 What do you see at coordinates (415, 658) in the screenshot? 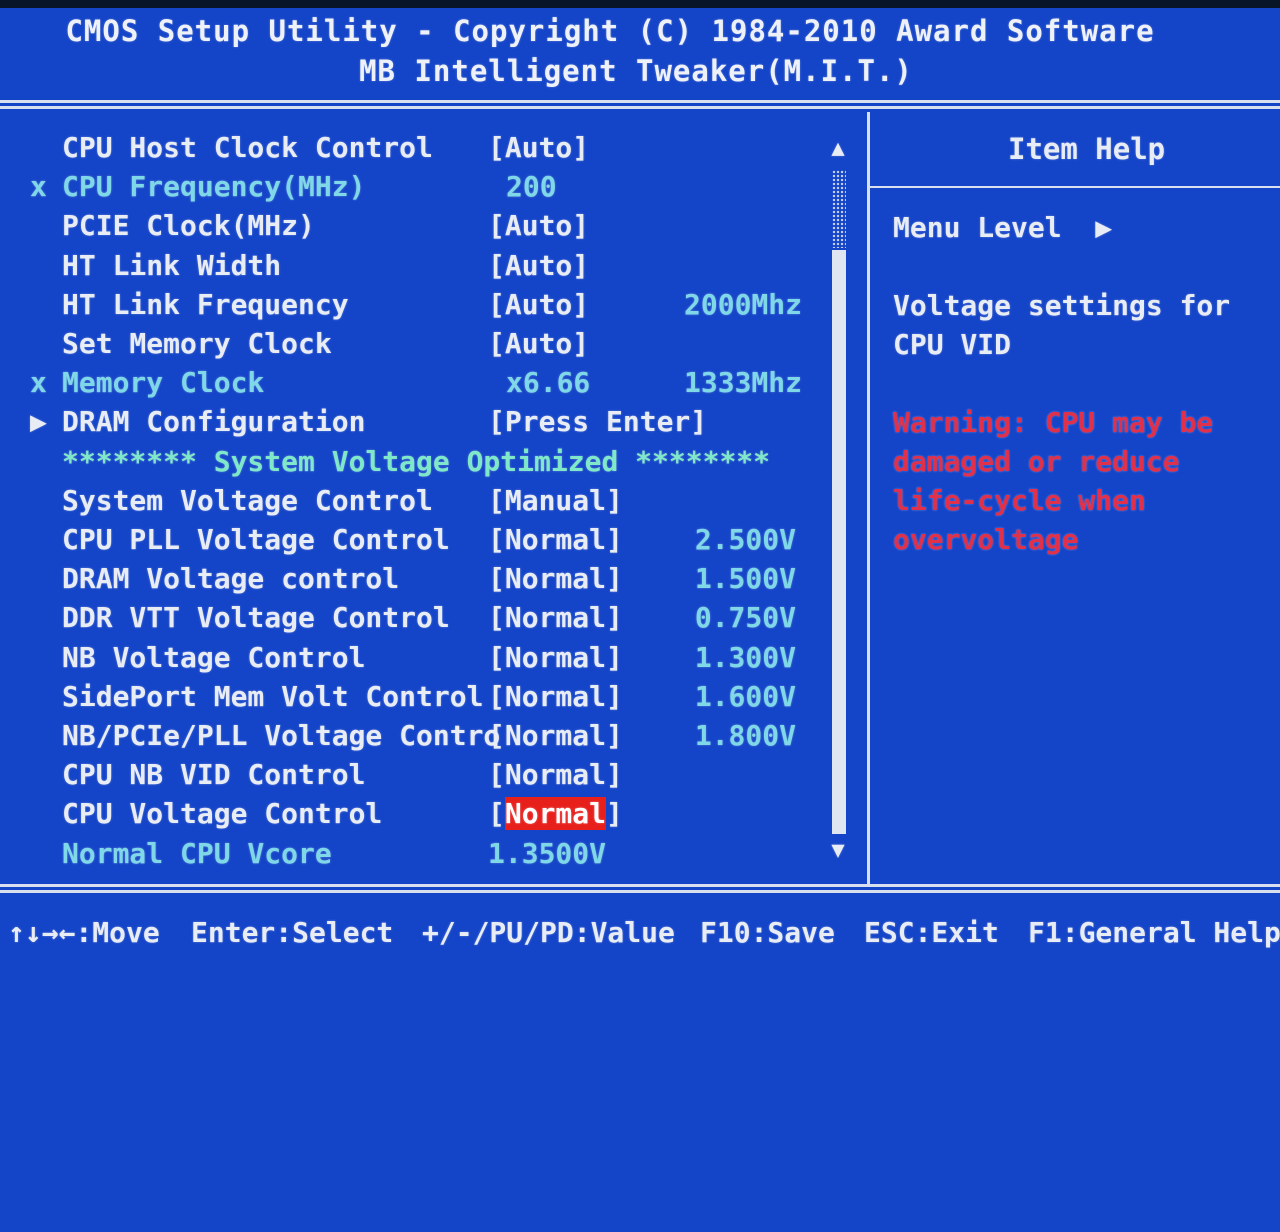
I see `setting-row: NB Voltage Control [Normal] 1.300V` at bounding box center [415, 658].